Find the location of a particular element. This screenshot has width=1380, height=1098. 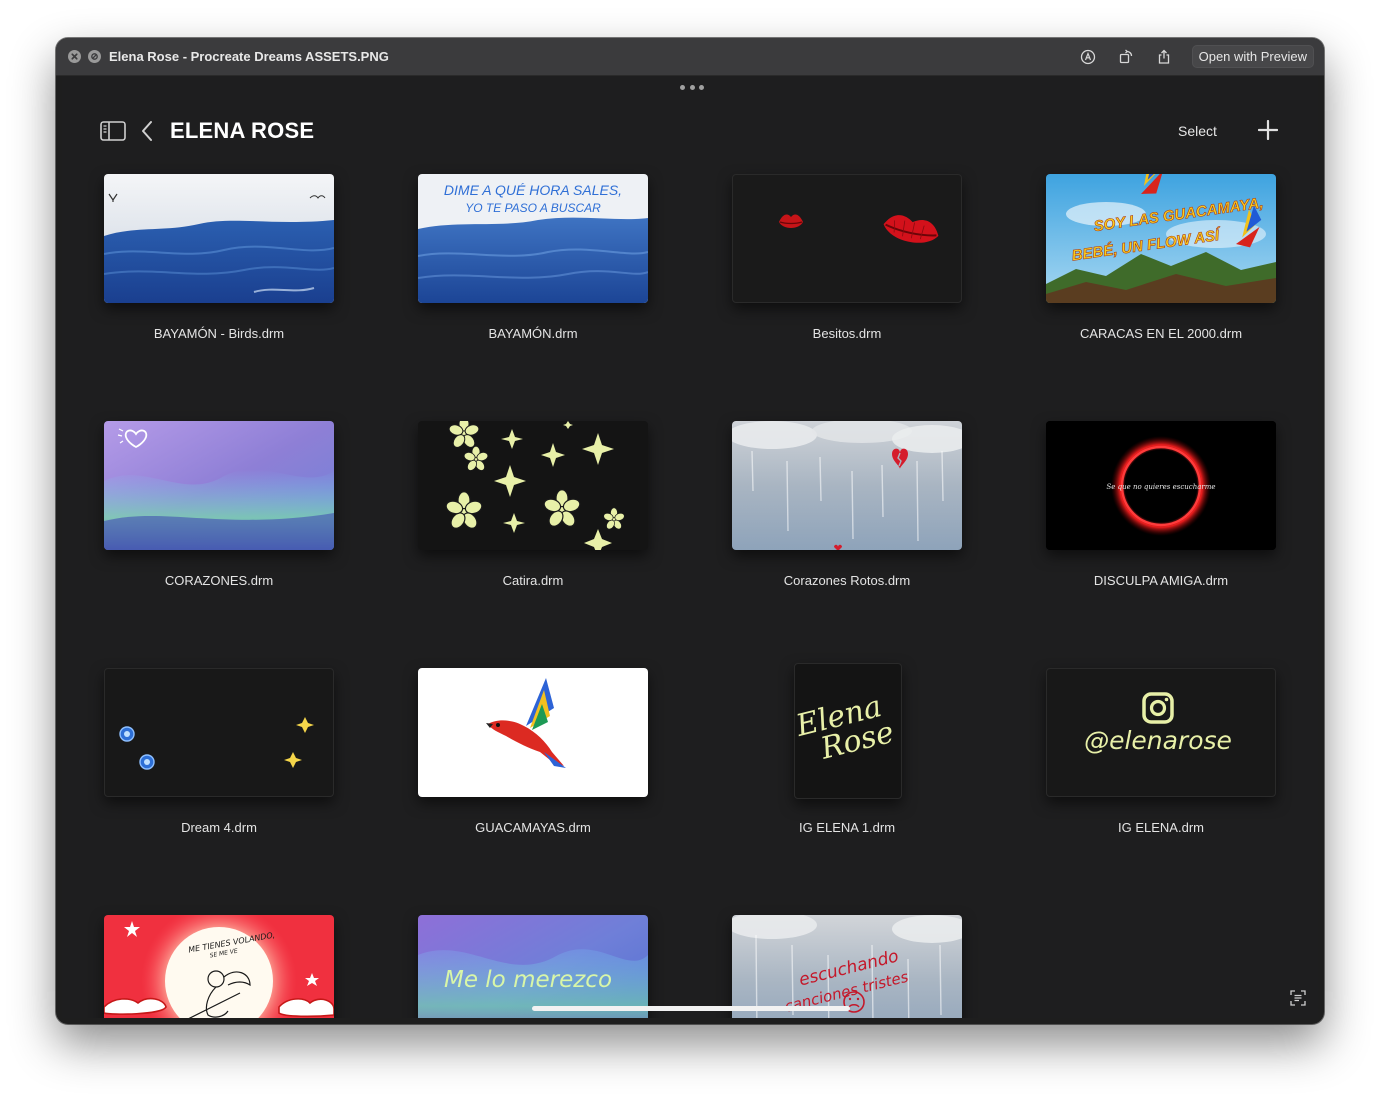

sidebar-toggle-button is located at coordinates (113, 131).